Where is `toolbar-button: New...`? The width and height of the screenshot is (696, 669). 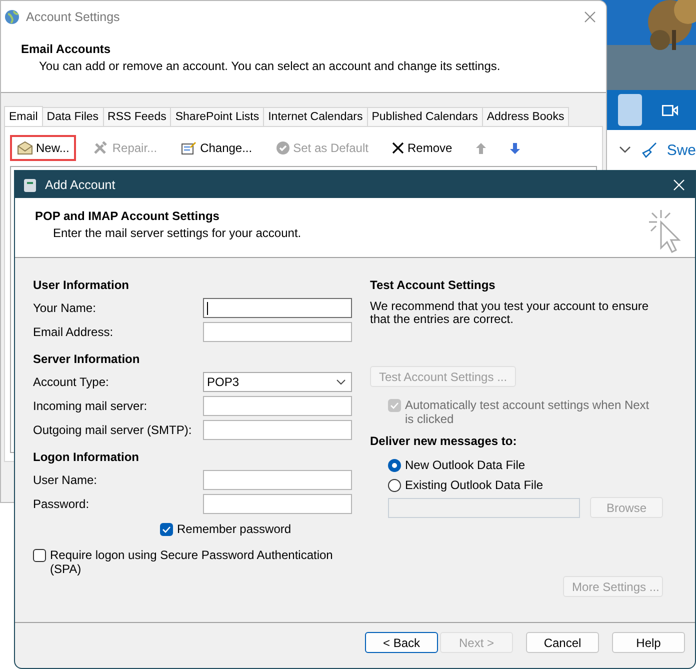
toolbar-button: New... is located at coordinates (43, 148).